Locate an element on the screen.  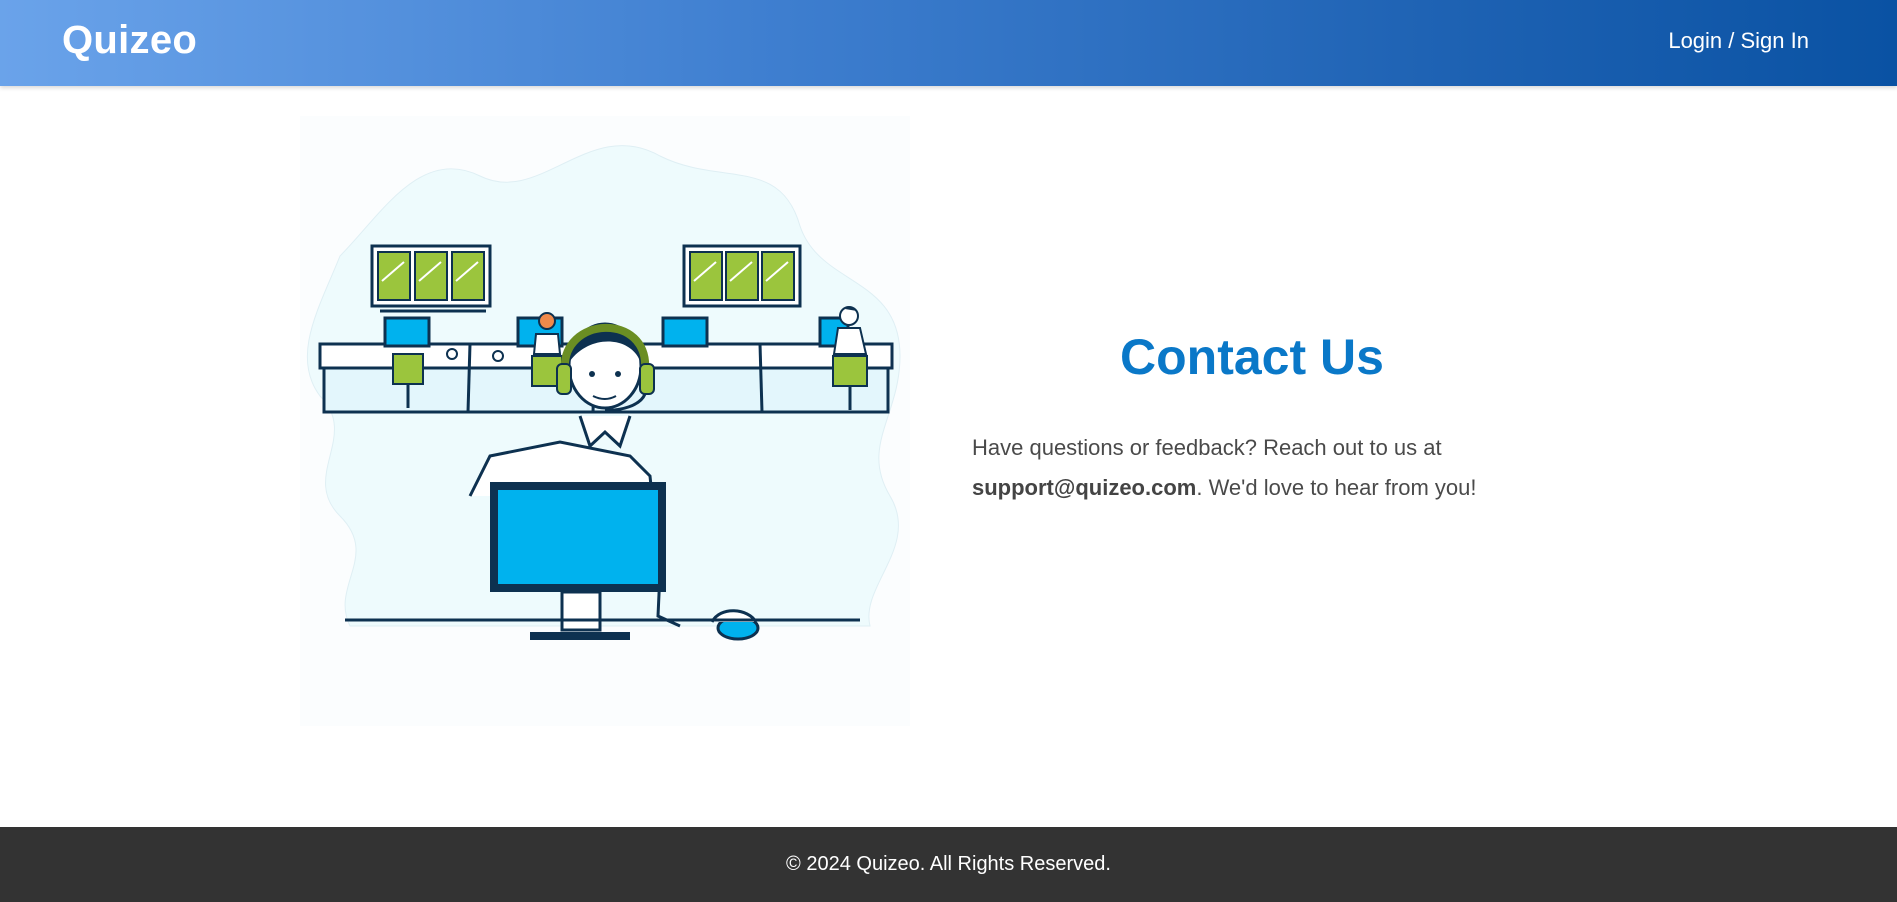
site-footer: © 2024 Quizeo. All Rights Reserved. is located at coordinates (948, 864).